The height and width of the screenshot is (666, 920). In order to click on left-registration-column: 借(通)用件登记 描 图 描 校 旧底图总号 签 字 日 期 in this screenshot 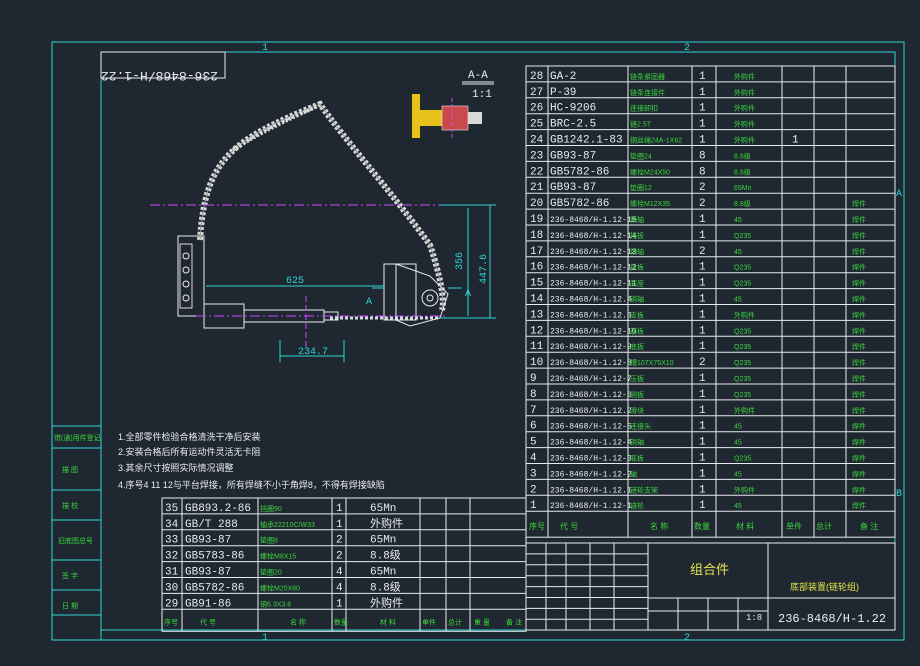, I will do `click(76, 533)`.